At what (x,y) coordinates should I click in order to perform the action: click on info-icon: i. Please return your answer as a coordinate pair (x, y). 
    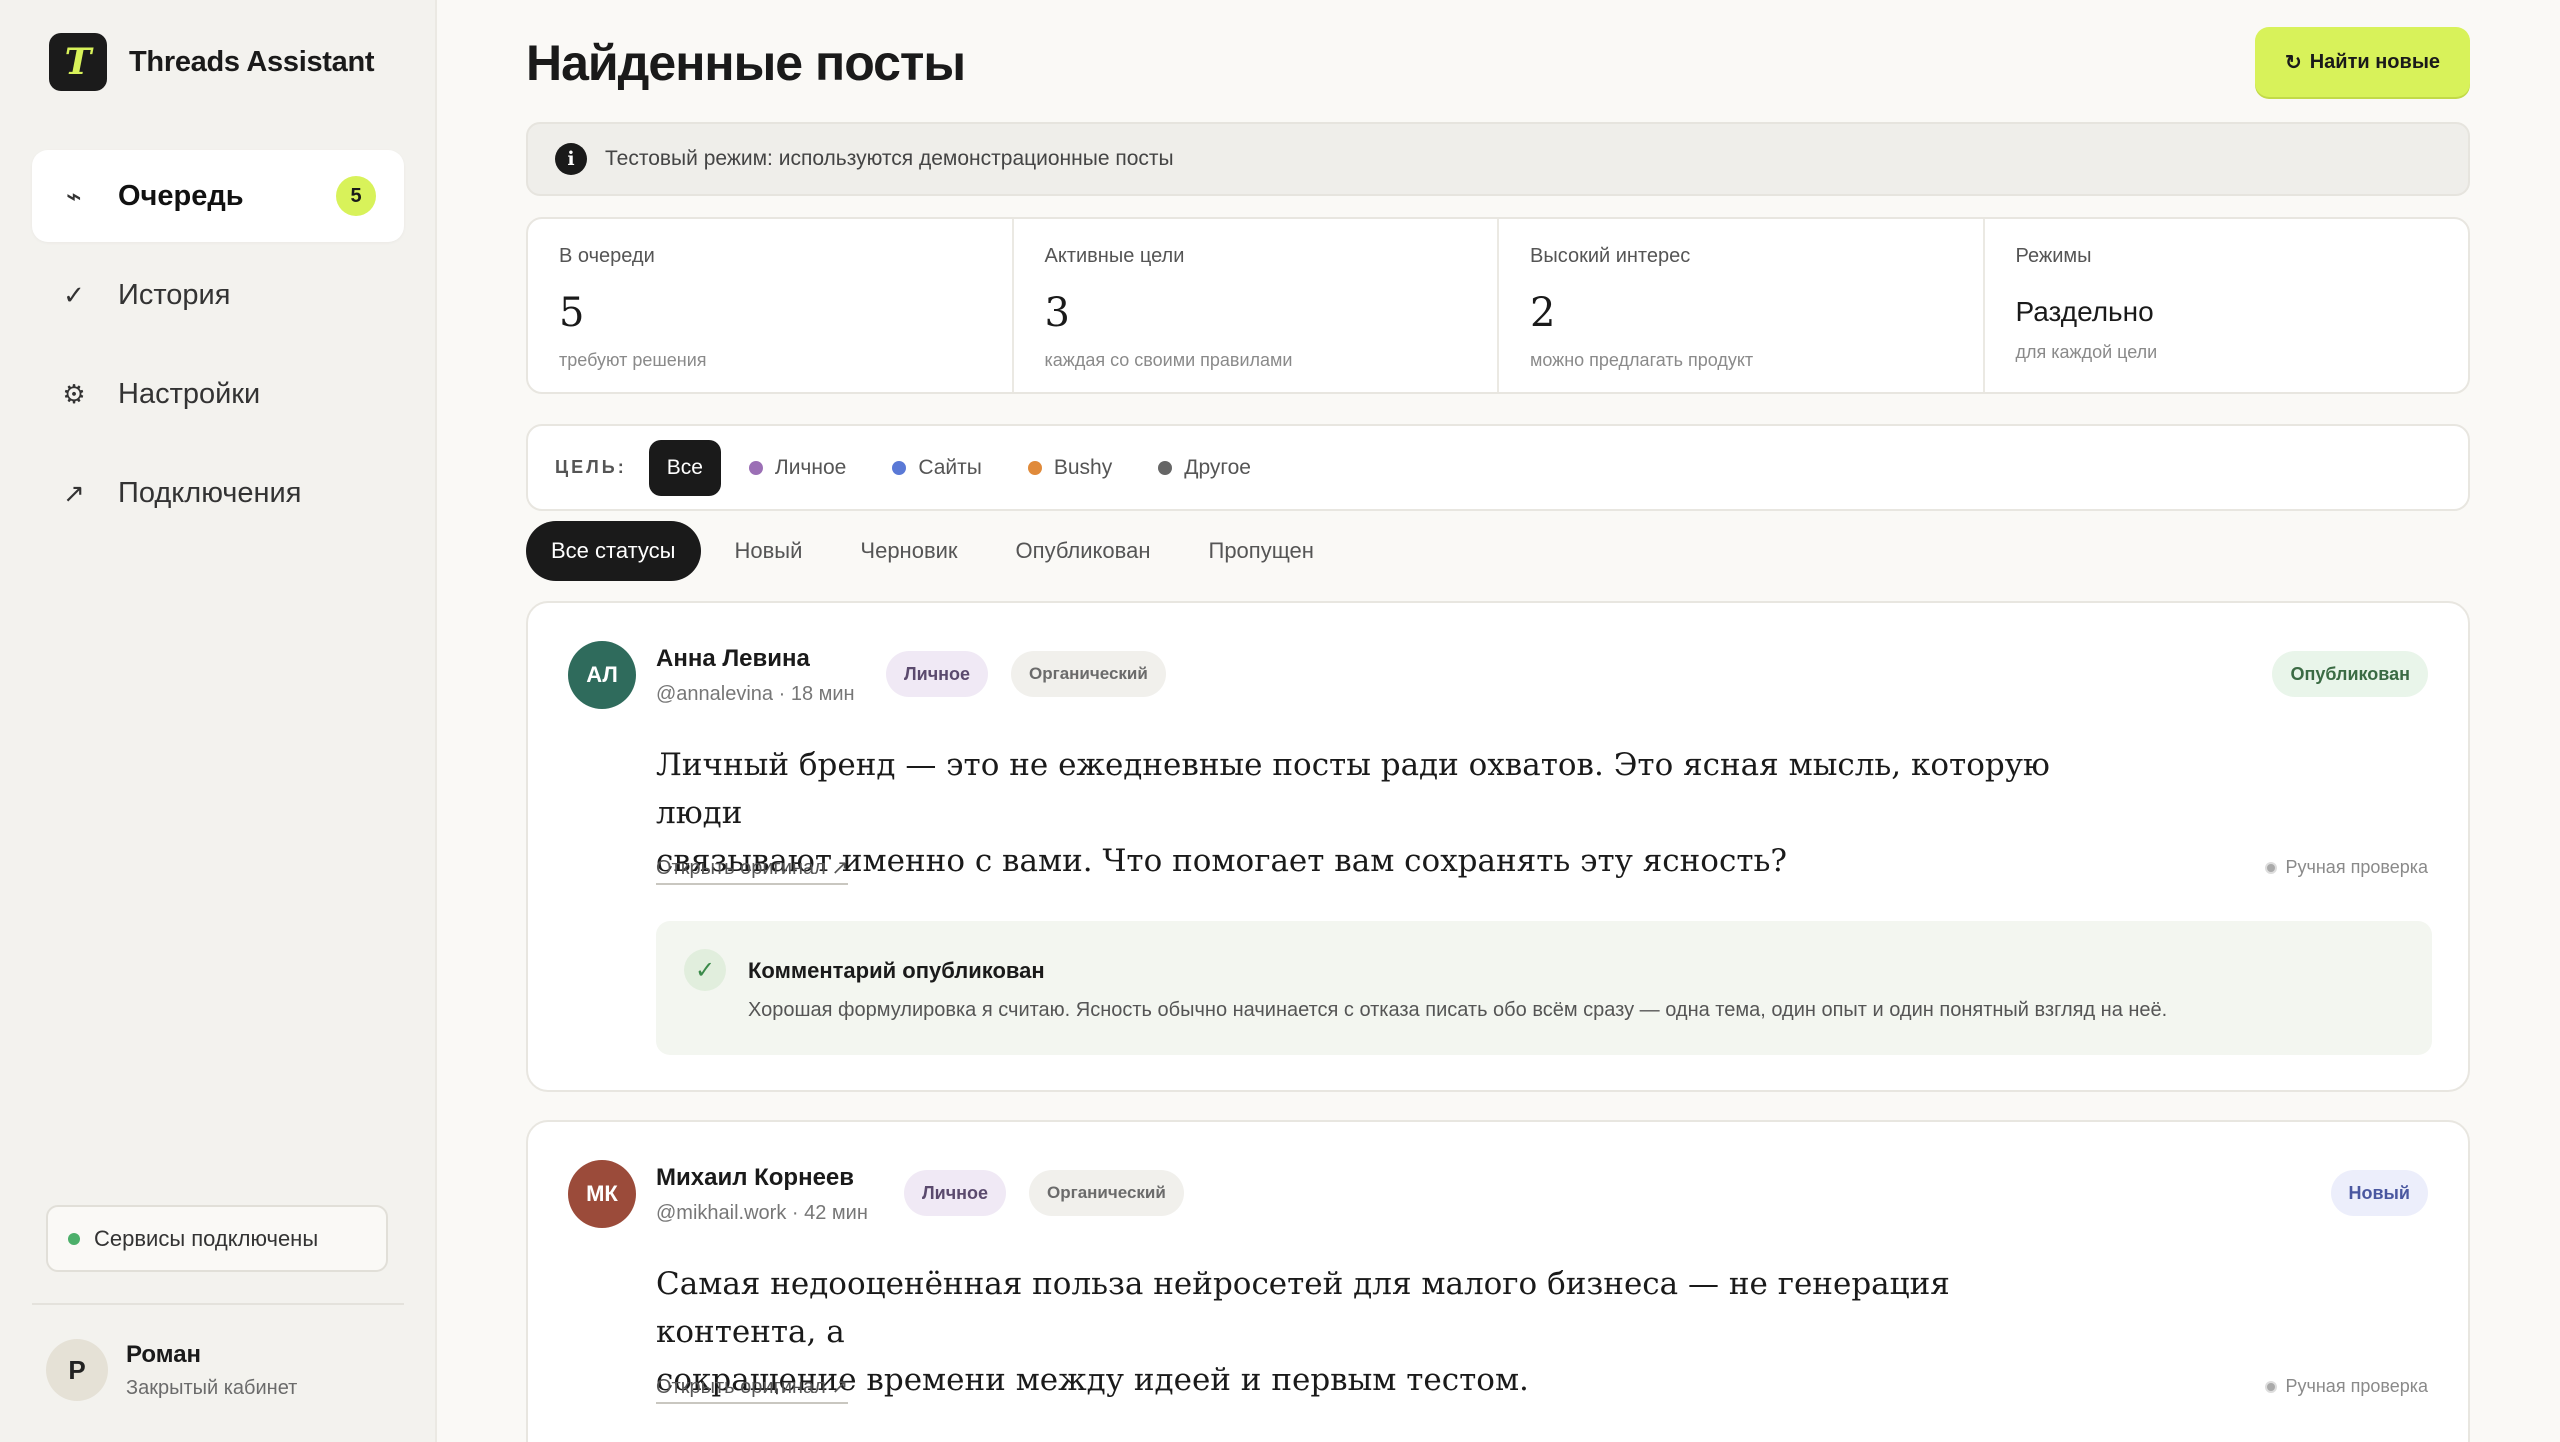
    Looking at the image, I should click on (571, 159).